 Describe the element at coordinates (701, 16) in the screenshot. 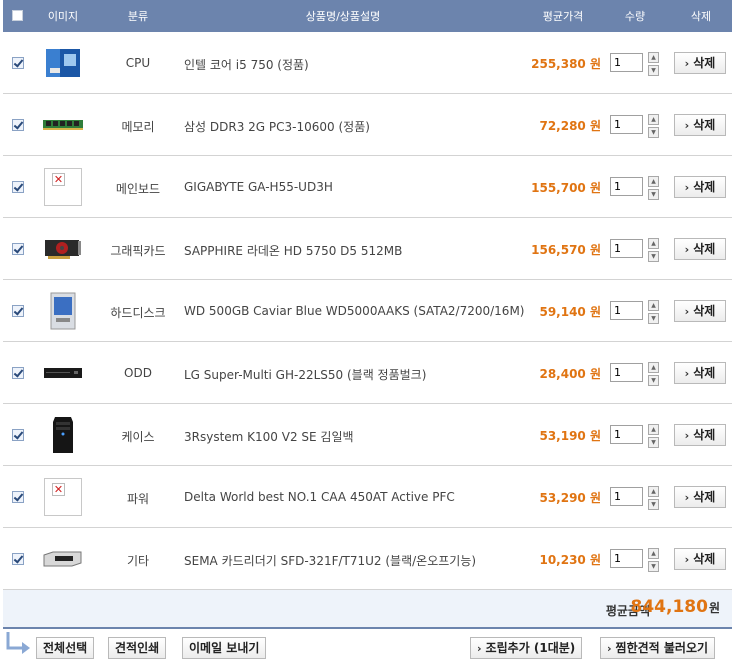

I see `header-delete: 삭제` at that location.